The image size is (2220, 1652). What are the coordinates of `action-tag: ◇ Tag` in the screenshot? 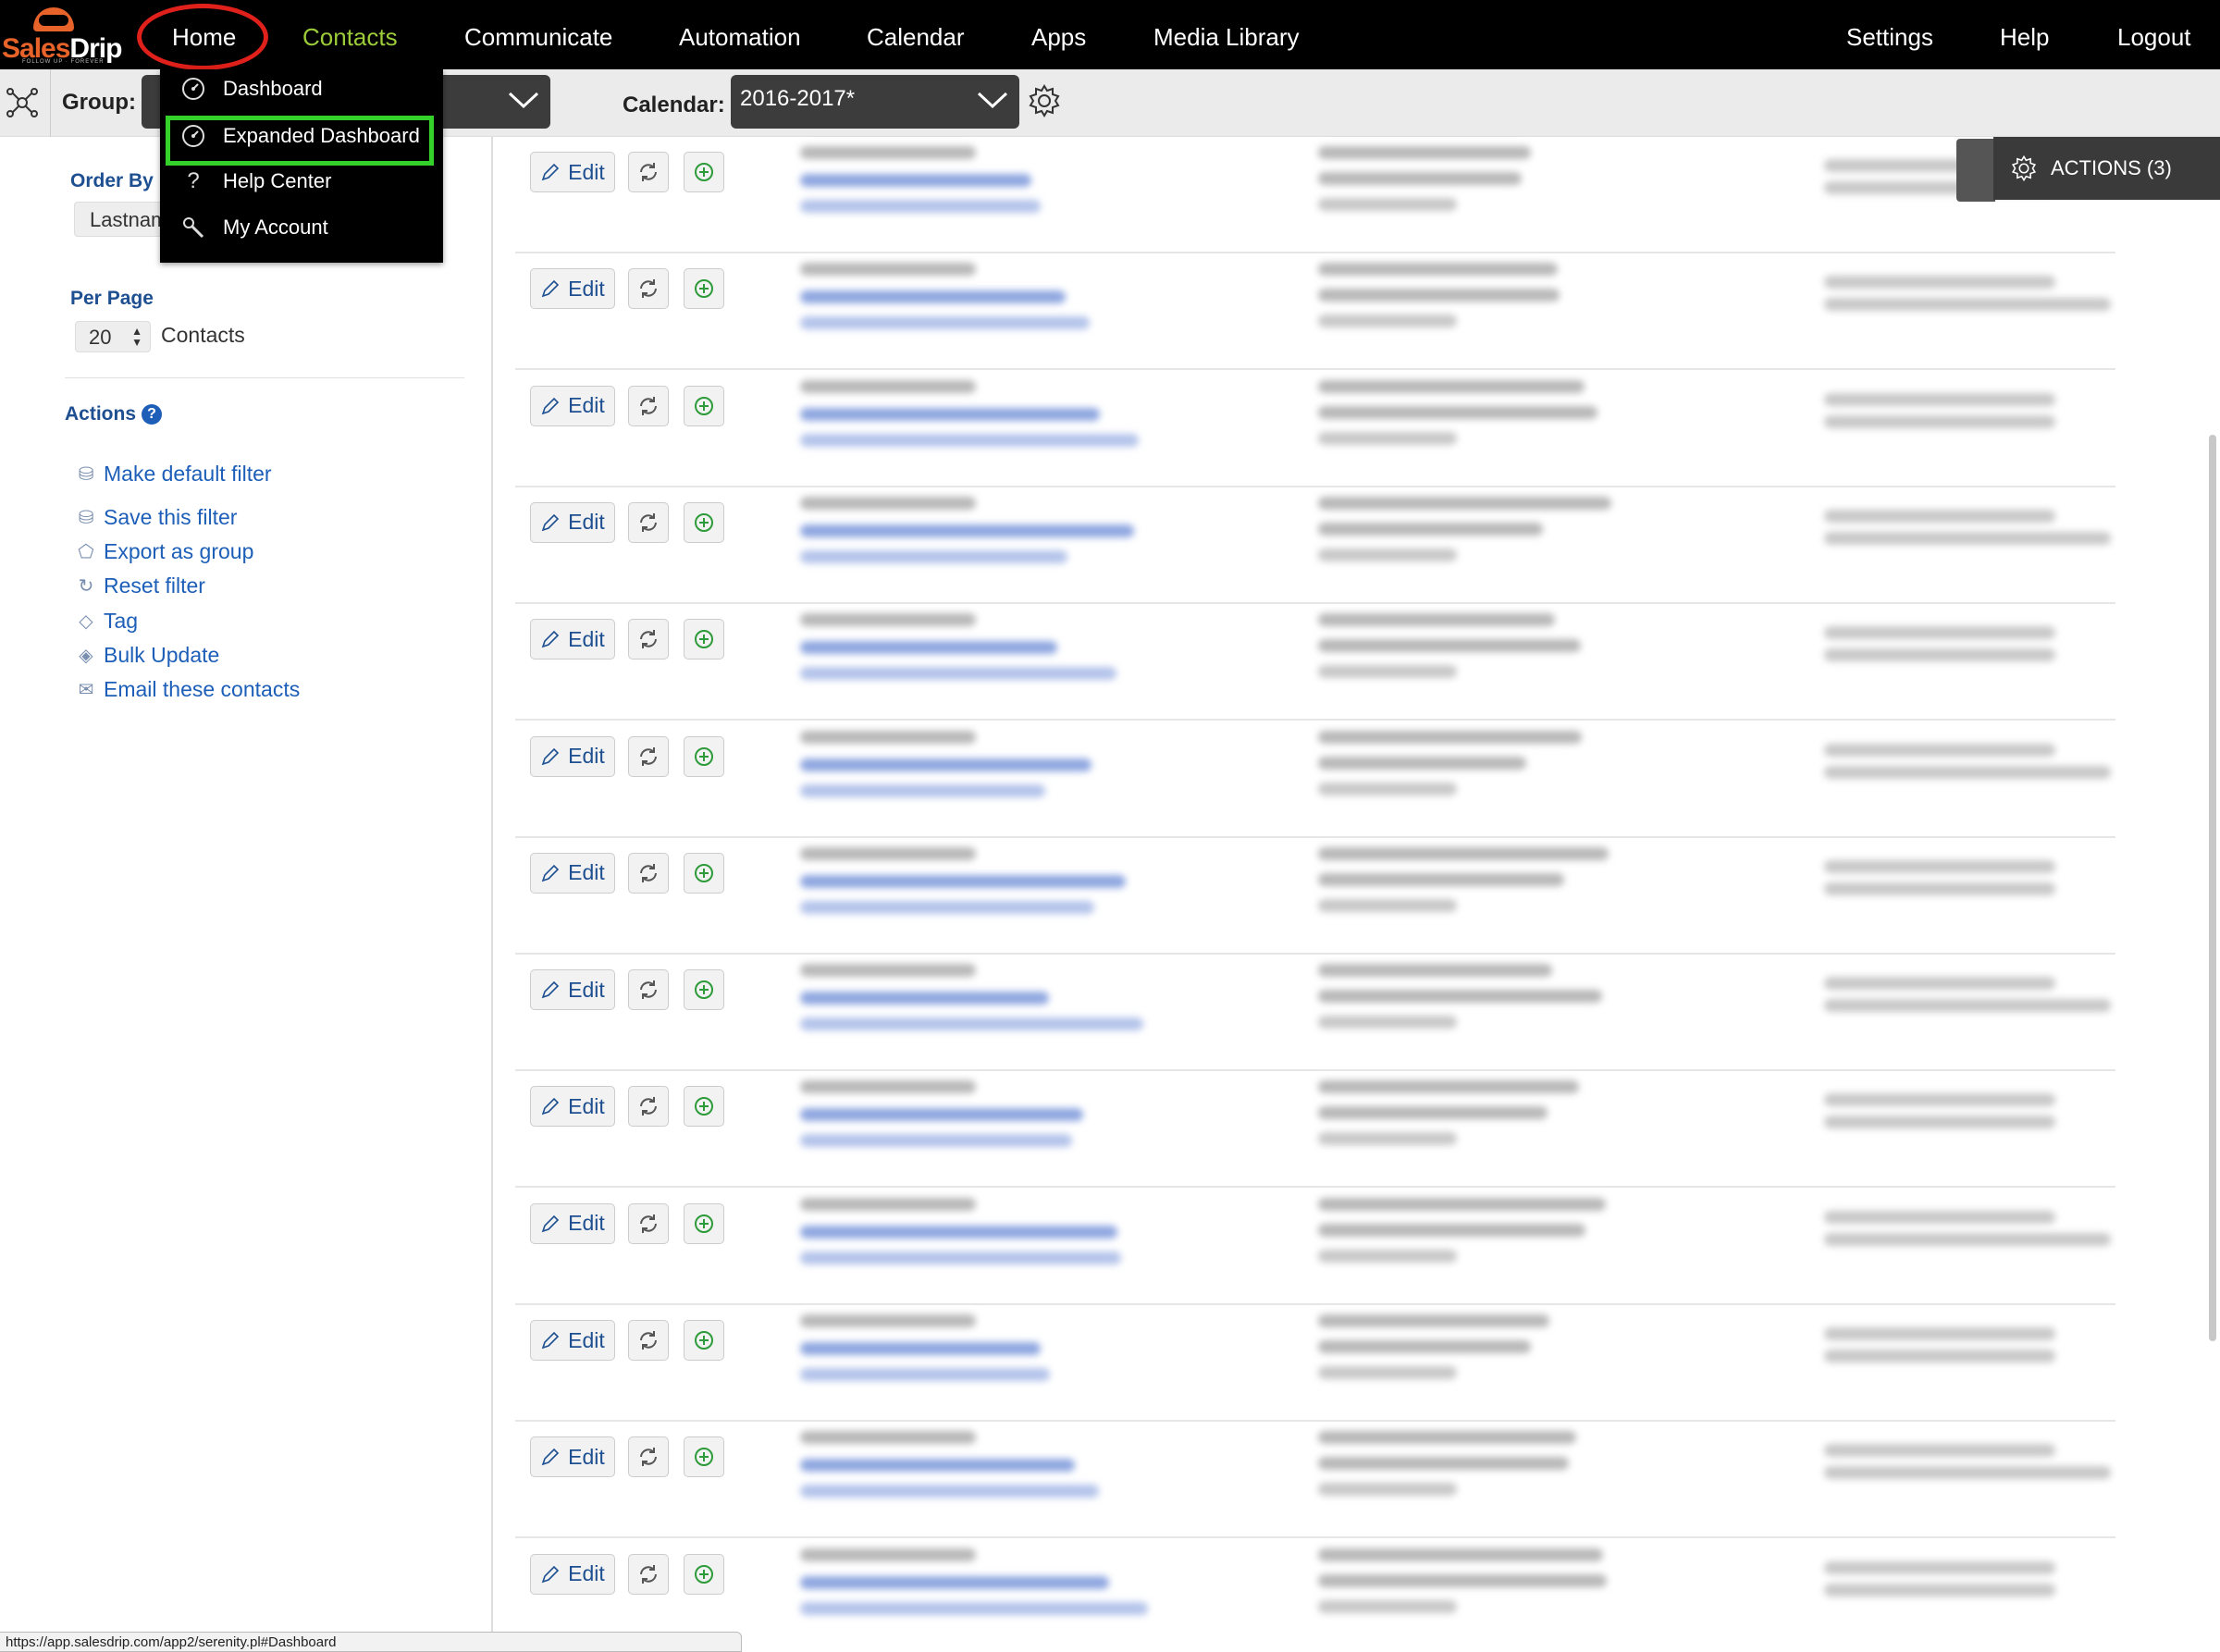 It's located at (106, 620).